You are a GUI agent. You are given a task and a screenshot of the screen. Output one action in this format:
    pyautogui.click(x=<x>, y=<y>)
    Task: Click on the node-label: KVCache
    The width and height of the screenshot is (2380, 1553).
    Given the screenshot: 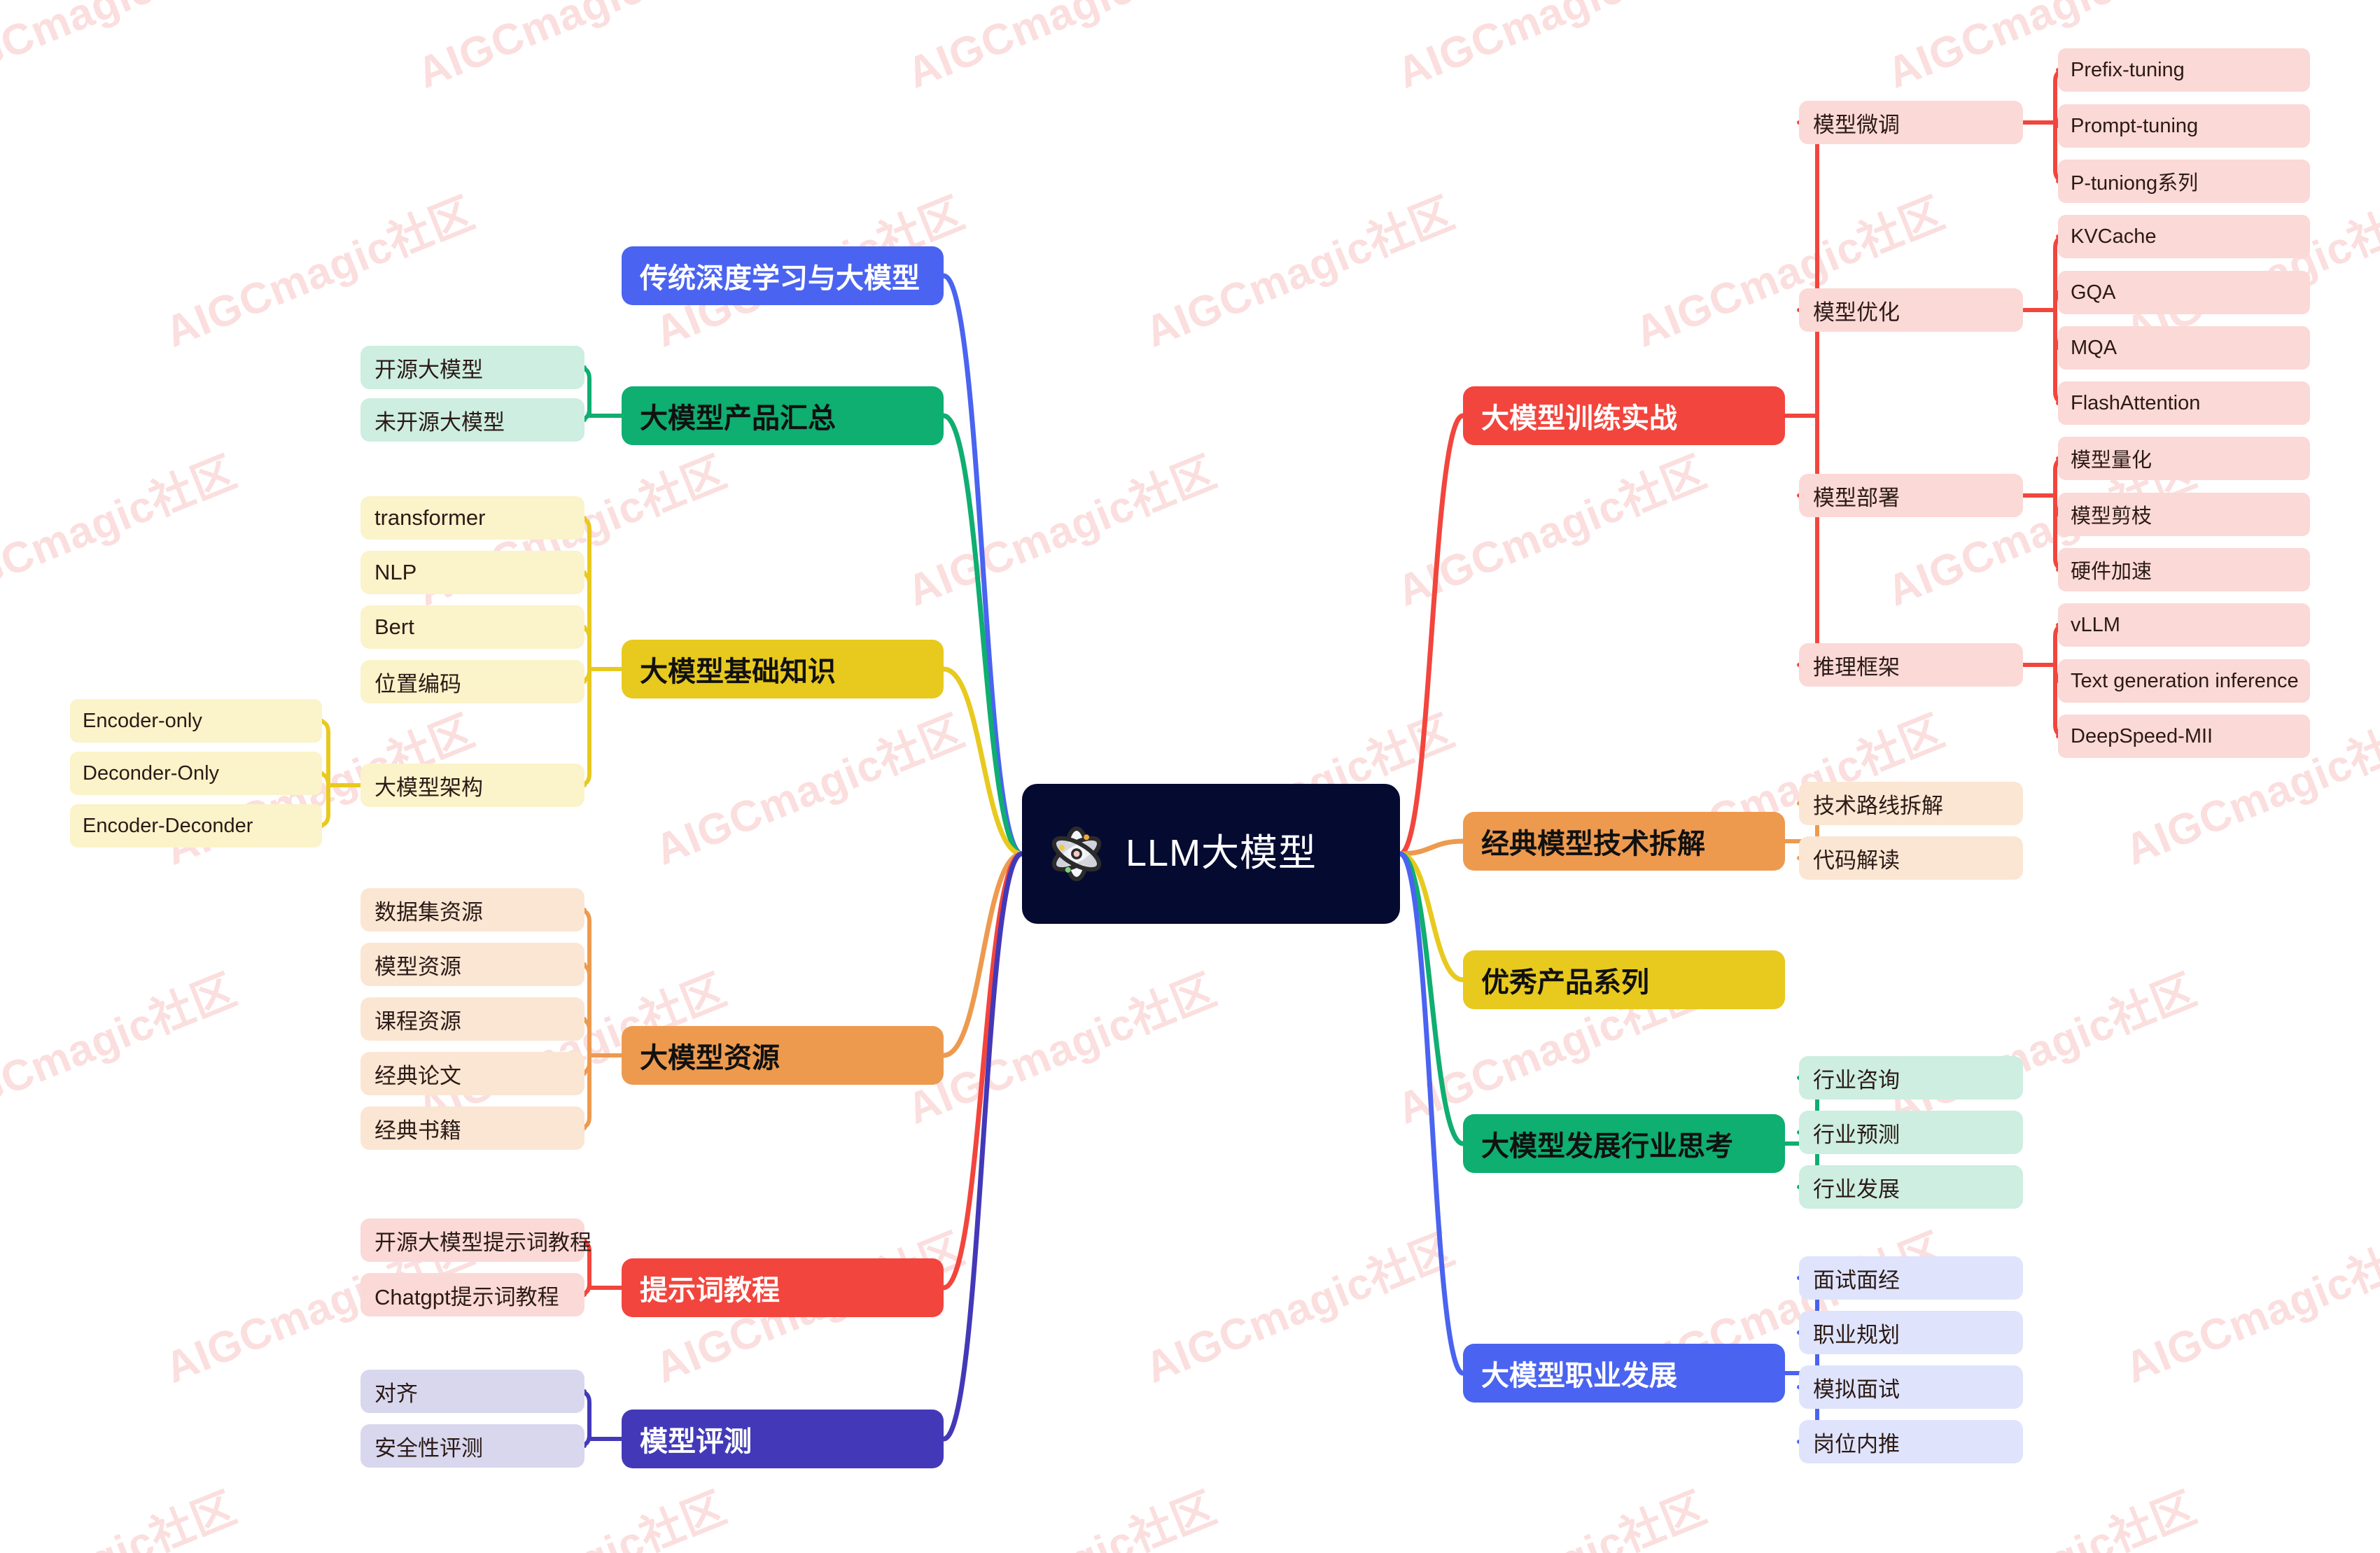 What is the action you would take?
    pyautogui.click(x=2114, y=236)
    